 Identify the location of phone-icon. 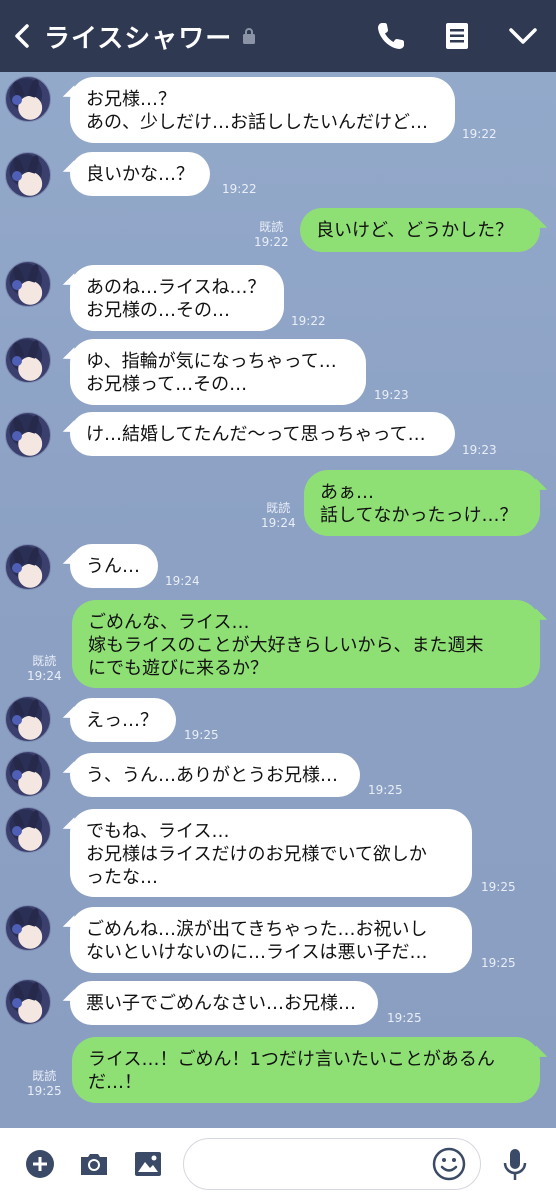
(391, 36).